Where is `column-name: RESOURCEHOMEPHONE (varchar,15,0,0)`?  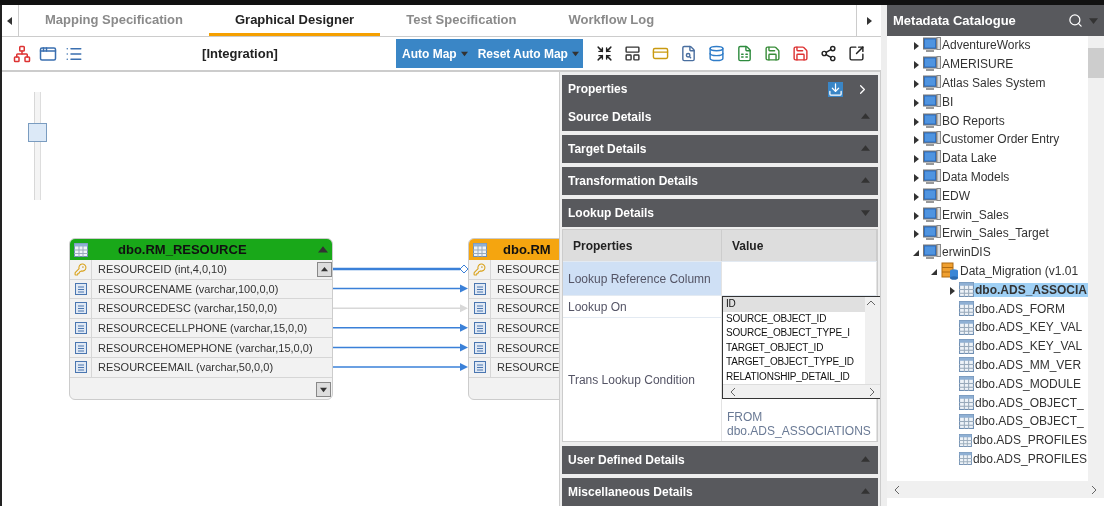
column-name: RESOURCEHOMEPHONE (varchar,15,0,0) is located at coordinates (205, 347).